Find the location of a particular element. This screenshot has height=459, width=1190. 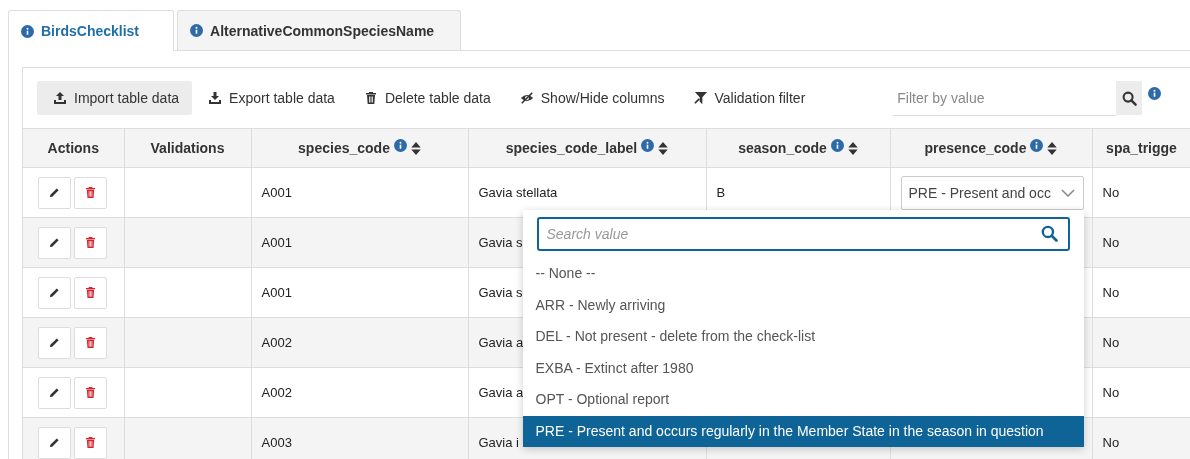

eye-slash-icon is located at coordinates (526, 98).